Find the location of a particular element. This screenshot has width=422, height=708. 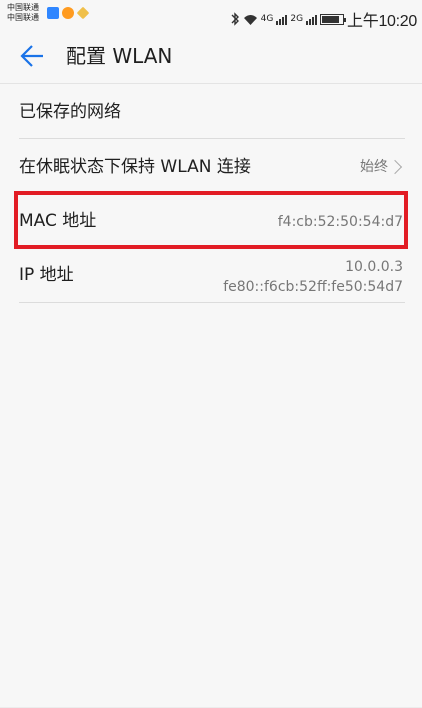

message-icon is located at coordinates (53, 13).